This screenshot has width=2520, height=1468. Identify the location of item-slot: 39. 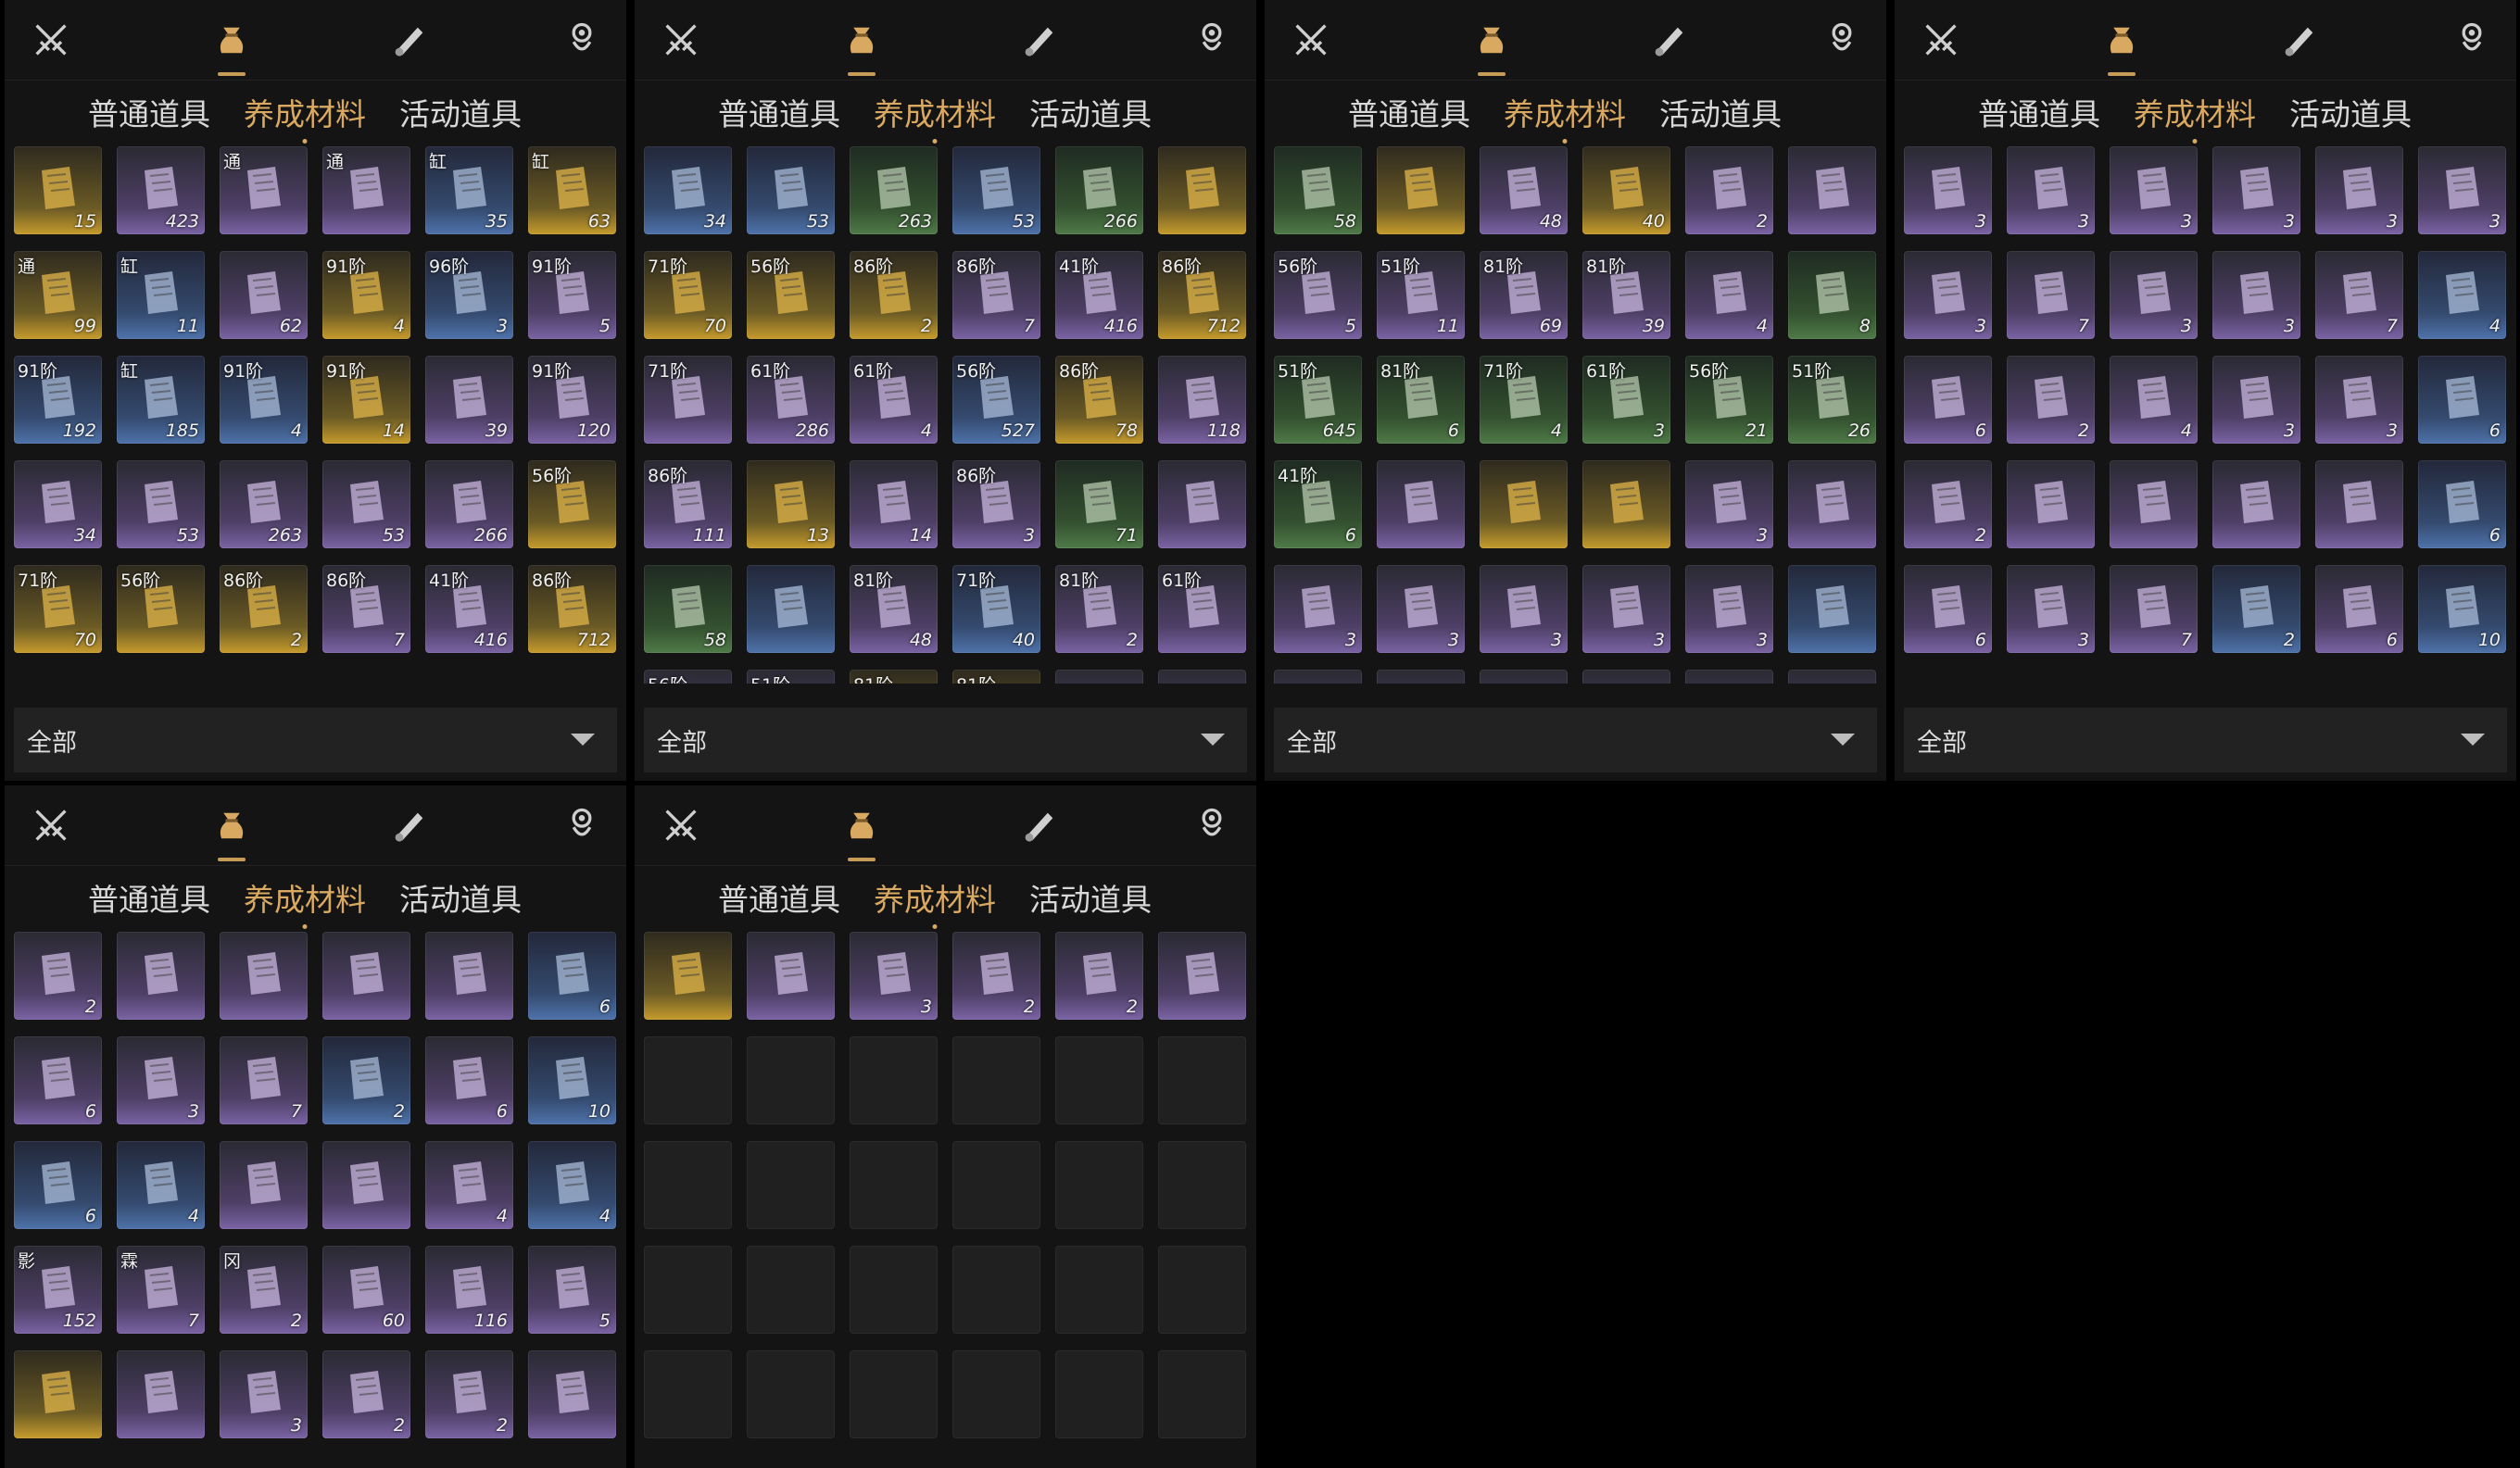
(469, 400).